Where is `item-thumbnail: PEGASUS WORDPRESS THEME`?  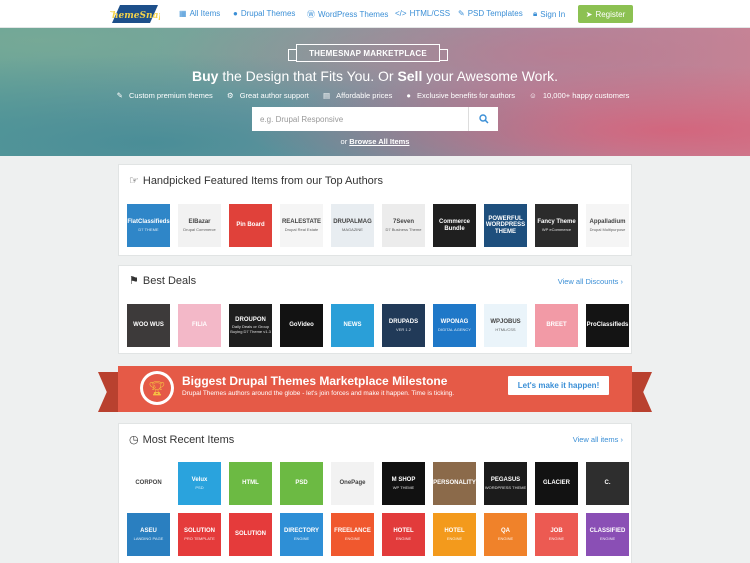
item-thumbnail: PEGASUS WORDPRESS THEME is located at coordinates (505, 483).